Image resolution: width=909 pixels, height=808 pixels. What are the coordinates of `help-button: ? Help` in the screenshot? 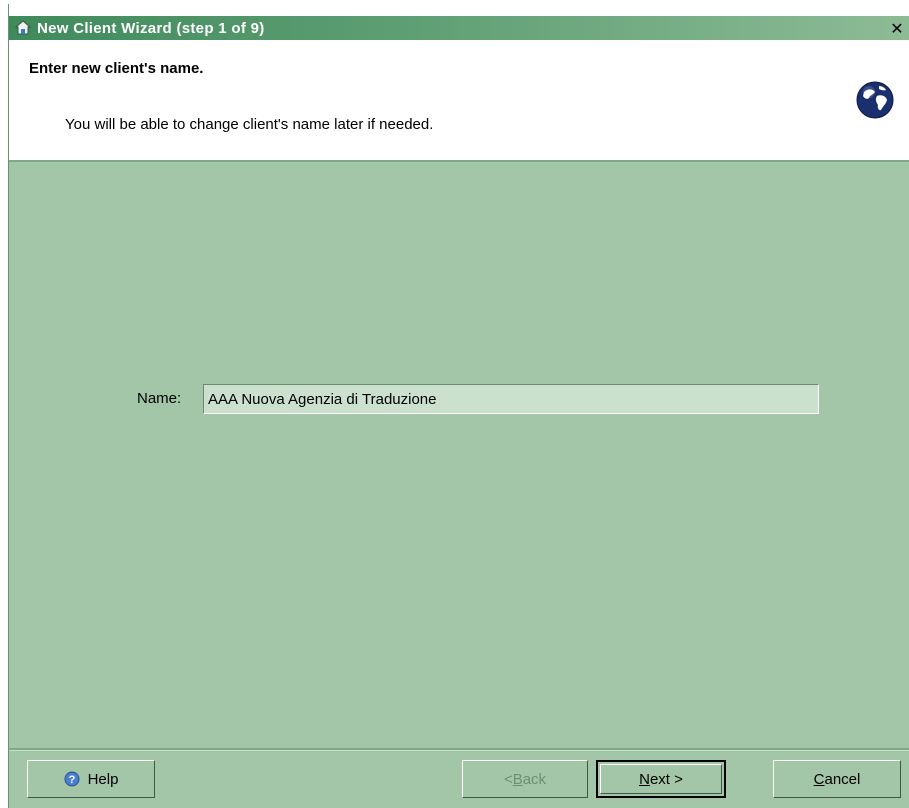 It's located at (91, 779).